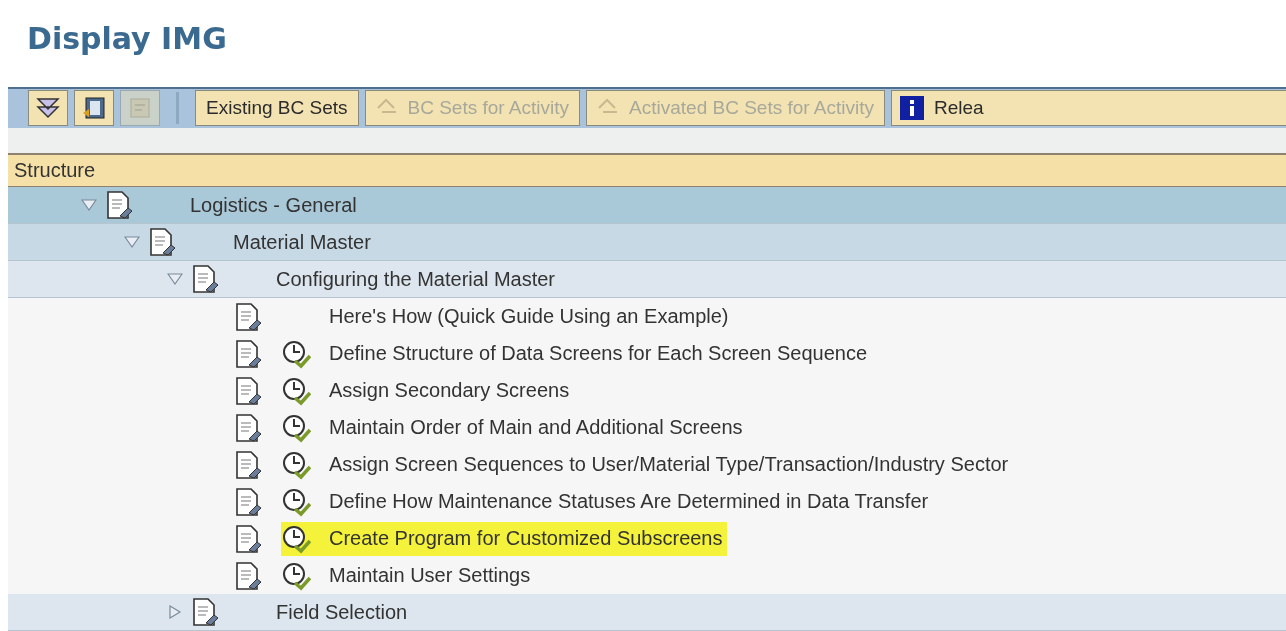  What do you see at coordinates (629, 501) in the screenshot?
I see `tree-node-label: Define How Maintenance Statuses Are Determined in Data Transfer` at bounding box center [629, 501].